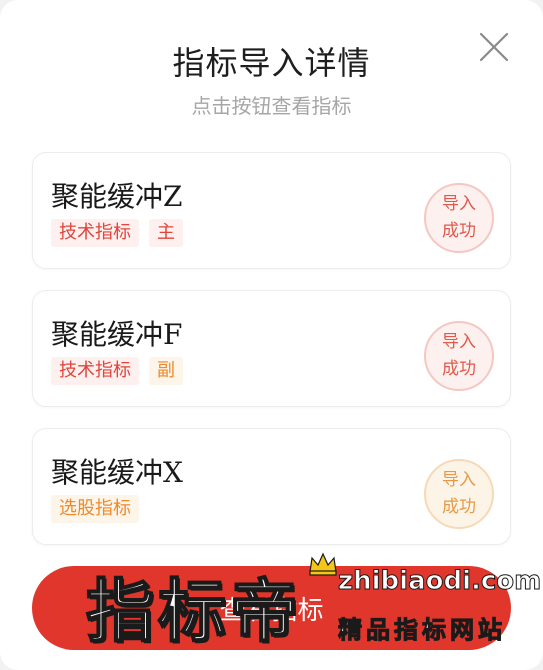  I want to click on view-indicators-button: 查看指标, so click(271, 608).